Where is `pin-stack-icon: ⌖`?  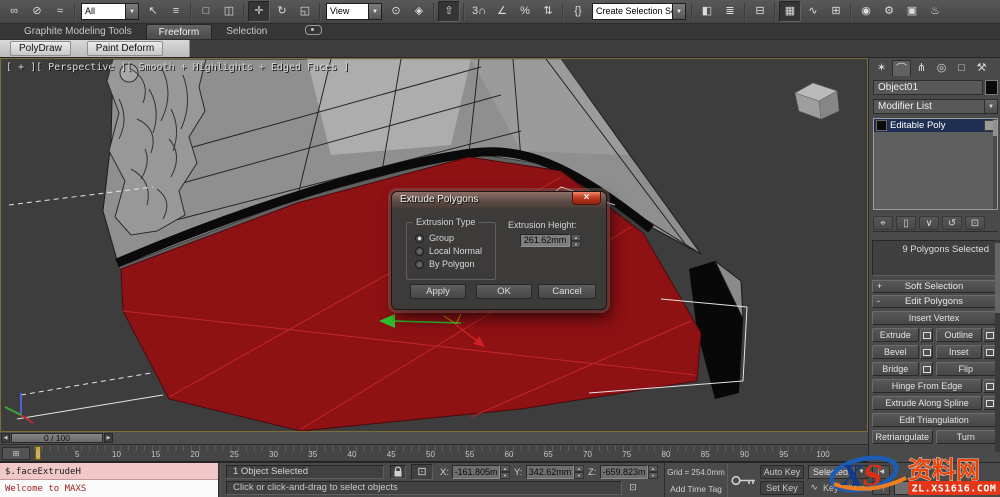
pin-stack-icon: ⌖ is located at coordinates (883, 222).